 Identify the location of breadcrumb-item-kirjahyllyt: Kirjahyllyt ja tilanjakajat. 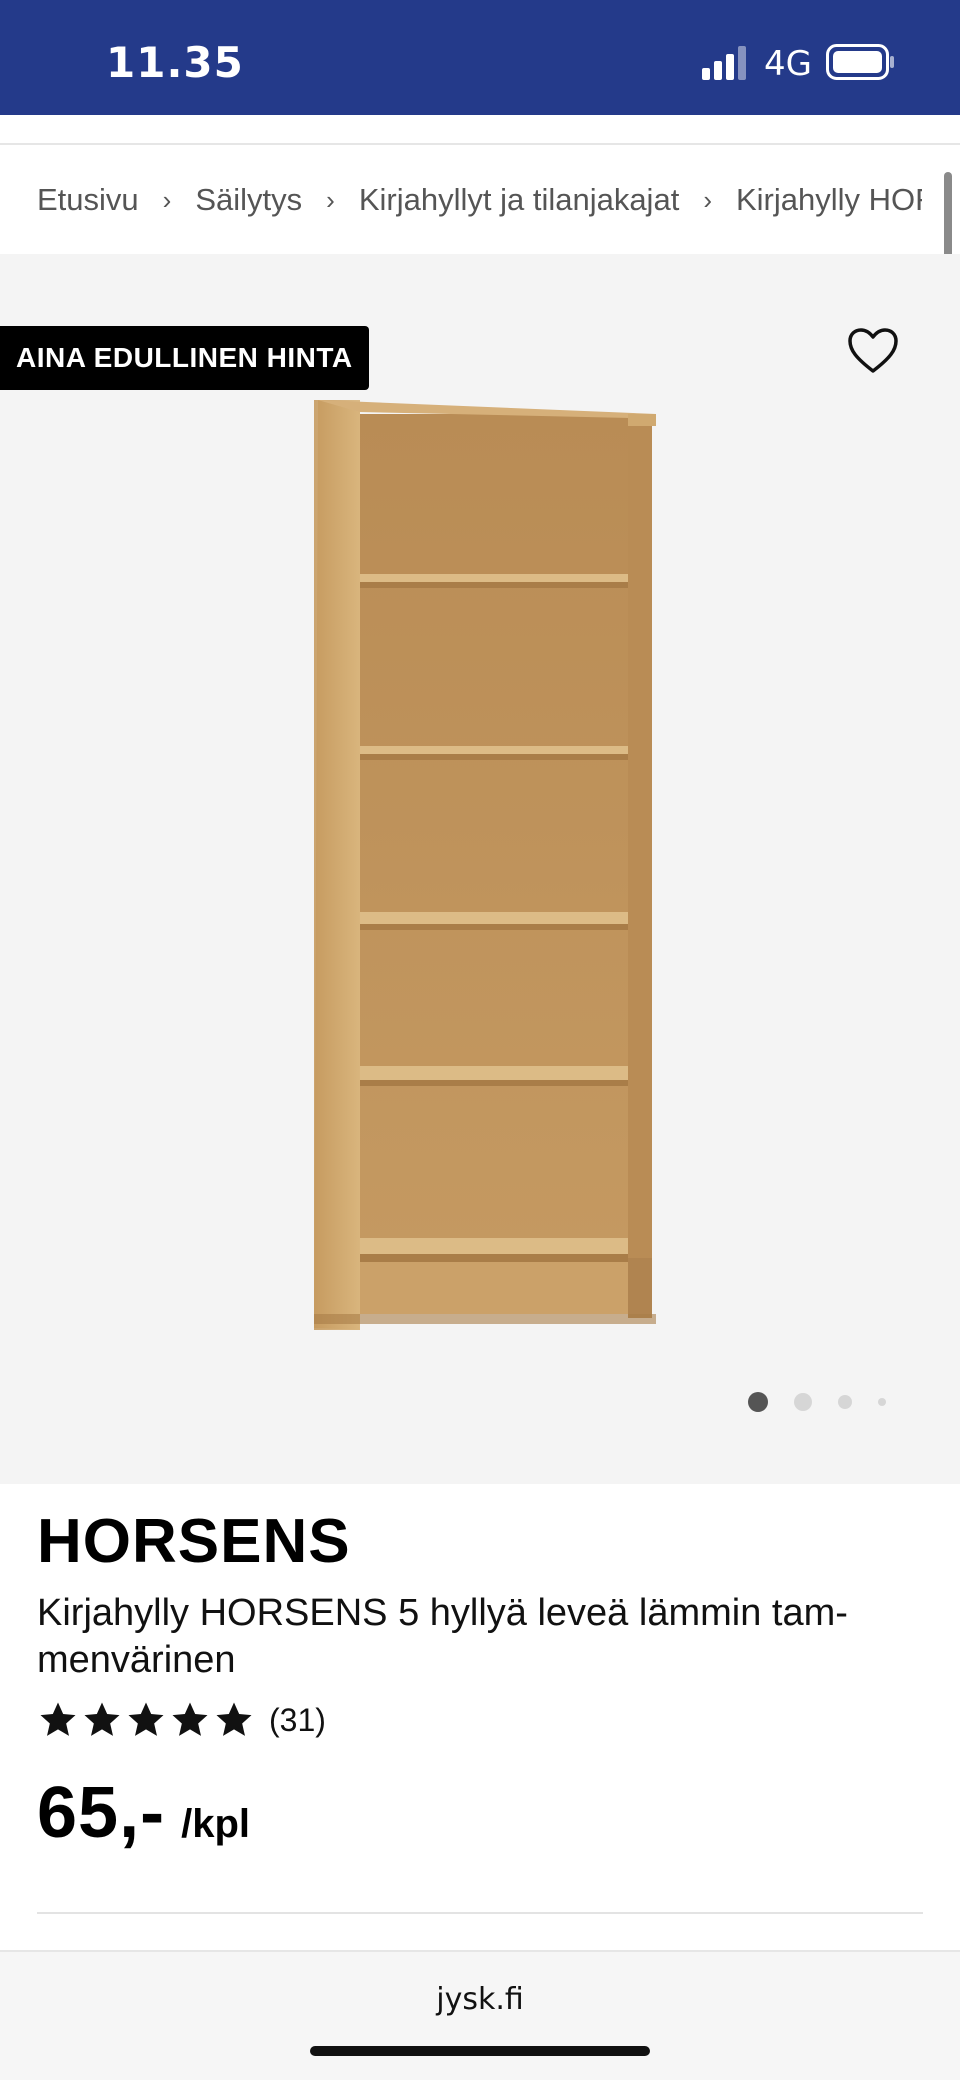
(519, 200).